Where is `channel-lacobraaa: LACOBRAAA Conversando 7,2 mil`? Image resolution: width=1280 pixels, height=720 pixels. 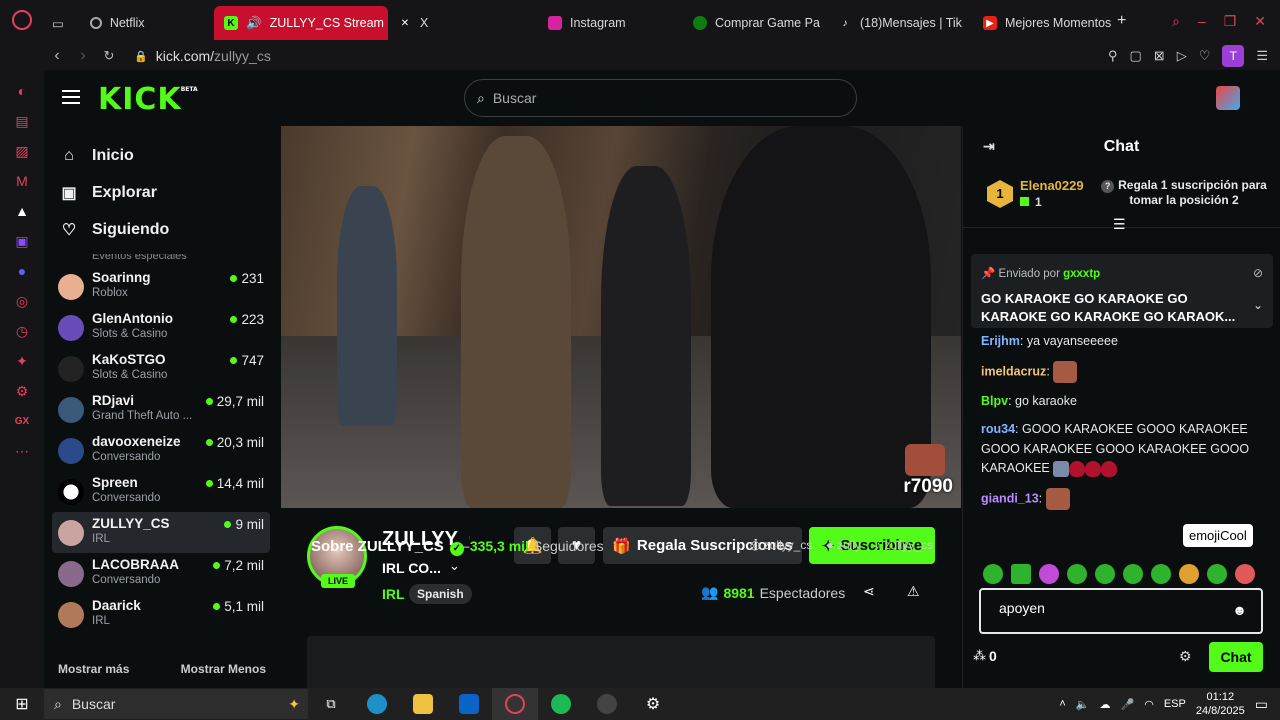 channel-lacobraaa: LACOBRAAA Conversando 7,2 mil is located at coordinates (161, 573).